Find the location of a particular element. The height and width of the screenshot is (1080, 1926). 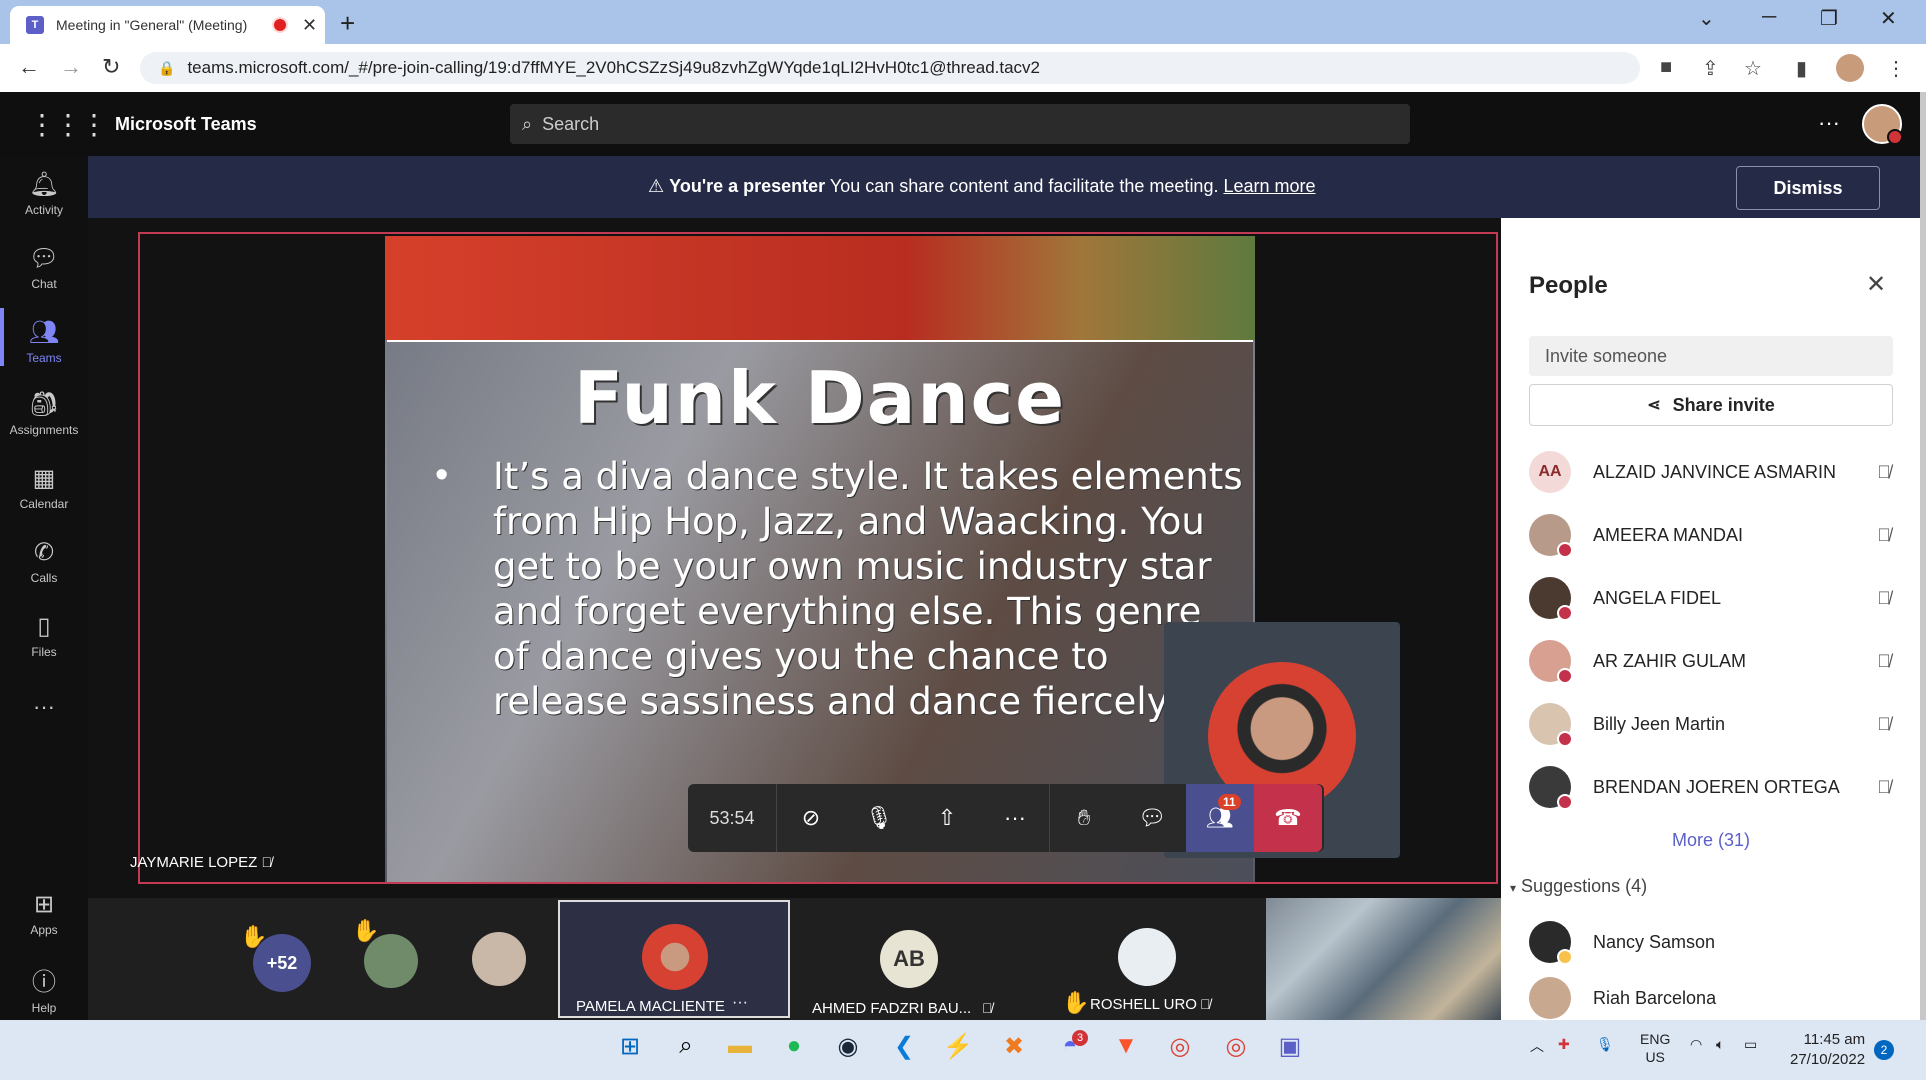

rail-chat: 💬︎ Chat is located at coordinates (44, 267).